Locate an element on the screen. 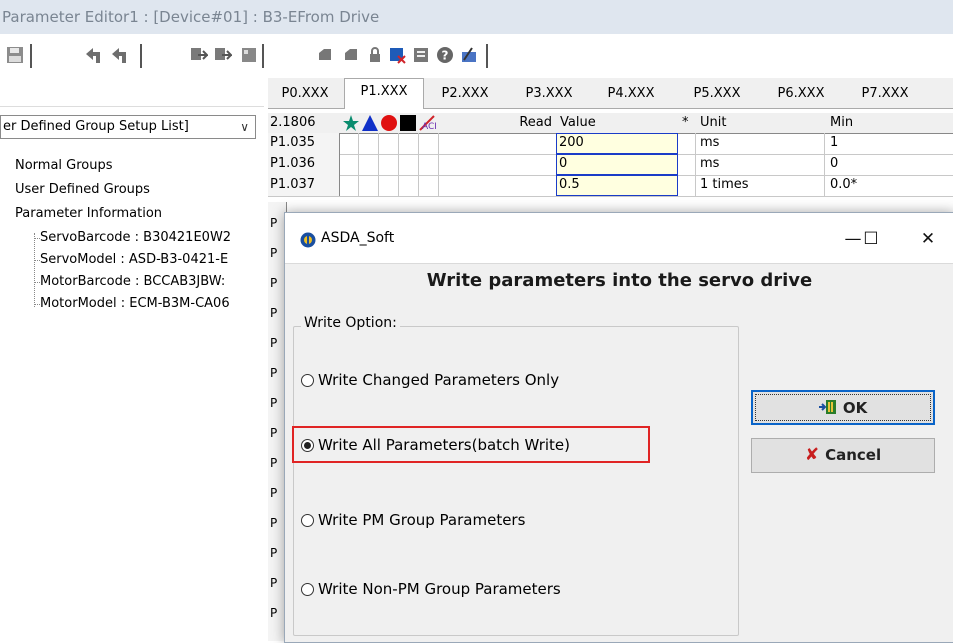 The image size is (953, 643). option-label: Write All Parameters(batch Write) is located at coordinates (444, 445).